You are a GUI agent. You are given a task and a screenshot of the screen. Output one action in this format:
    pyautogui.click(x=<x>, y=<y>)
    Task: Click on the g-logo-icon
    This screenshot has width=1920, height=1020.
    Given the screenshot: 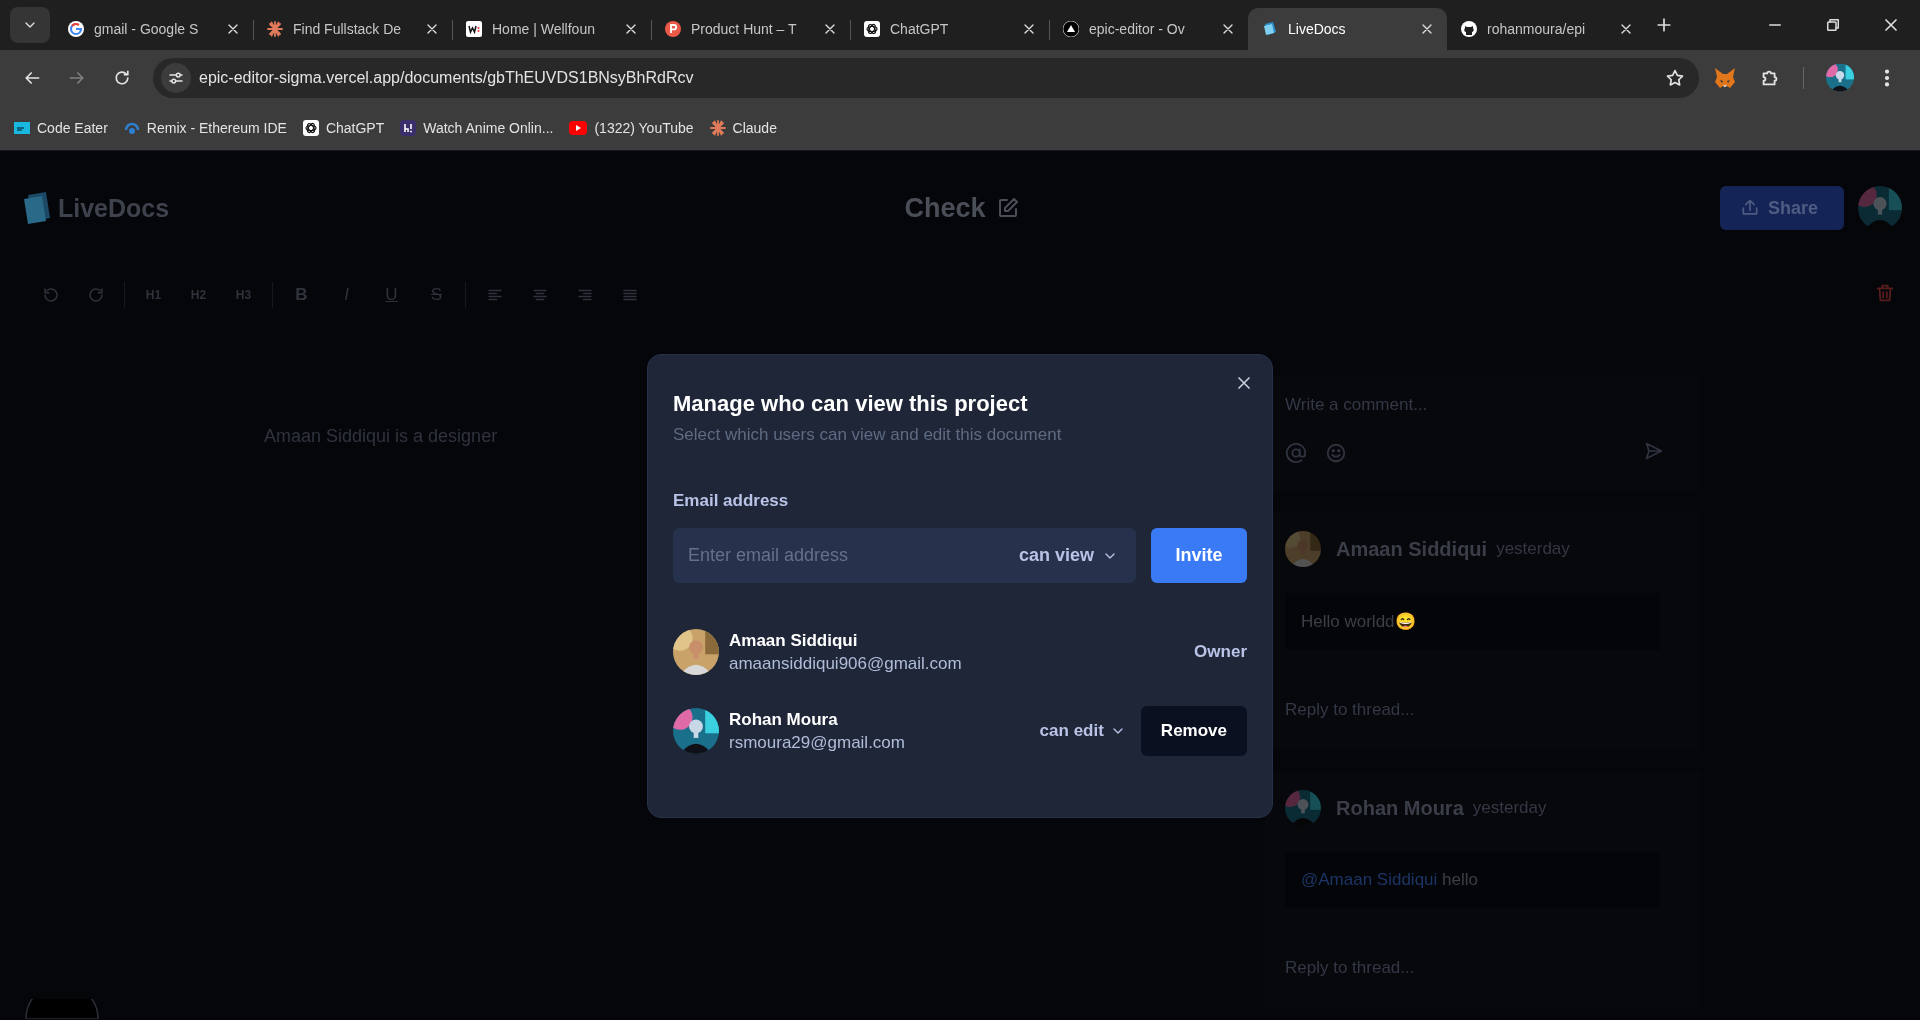 What is the action you would take?
    pyautogui.click(x=76, y=29)
    